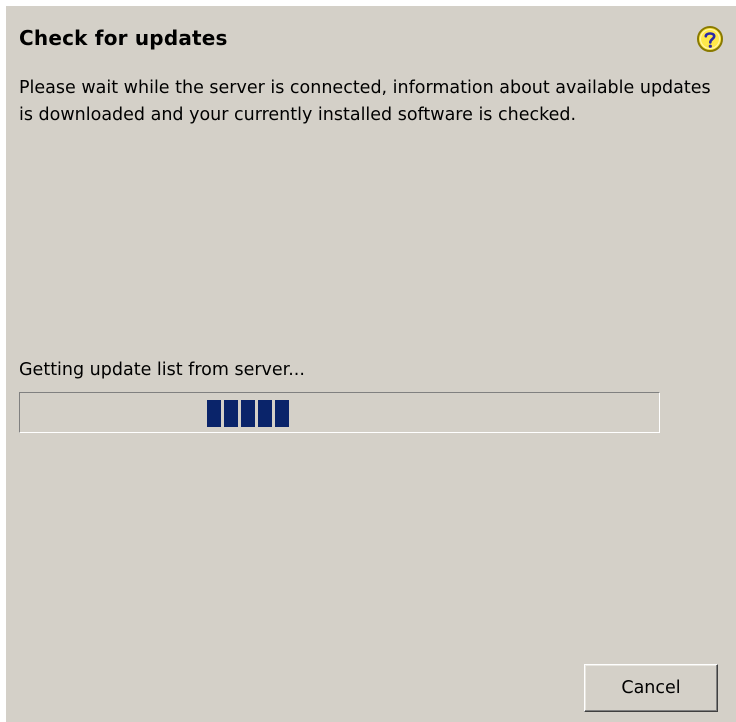 The image size is (736, 722). What do you see at coordinates (651, 688) in the screenshot?
I see `cancel-button: Cancel` at bounding box center [651, 688].